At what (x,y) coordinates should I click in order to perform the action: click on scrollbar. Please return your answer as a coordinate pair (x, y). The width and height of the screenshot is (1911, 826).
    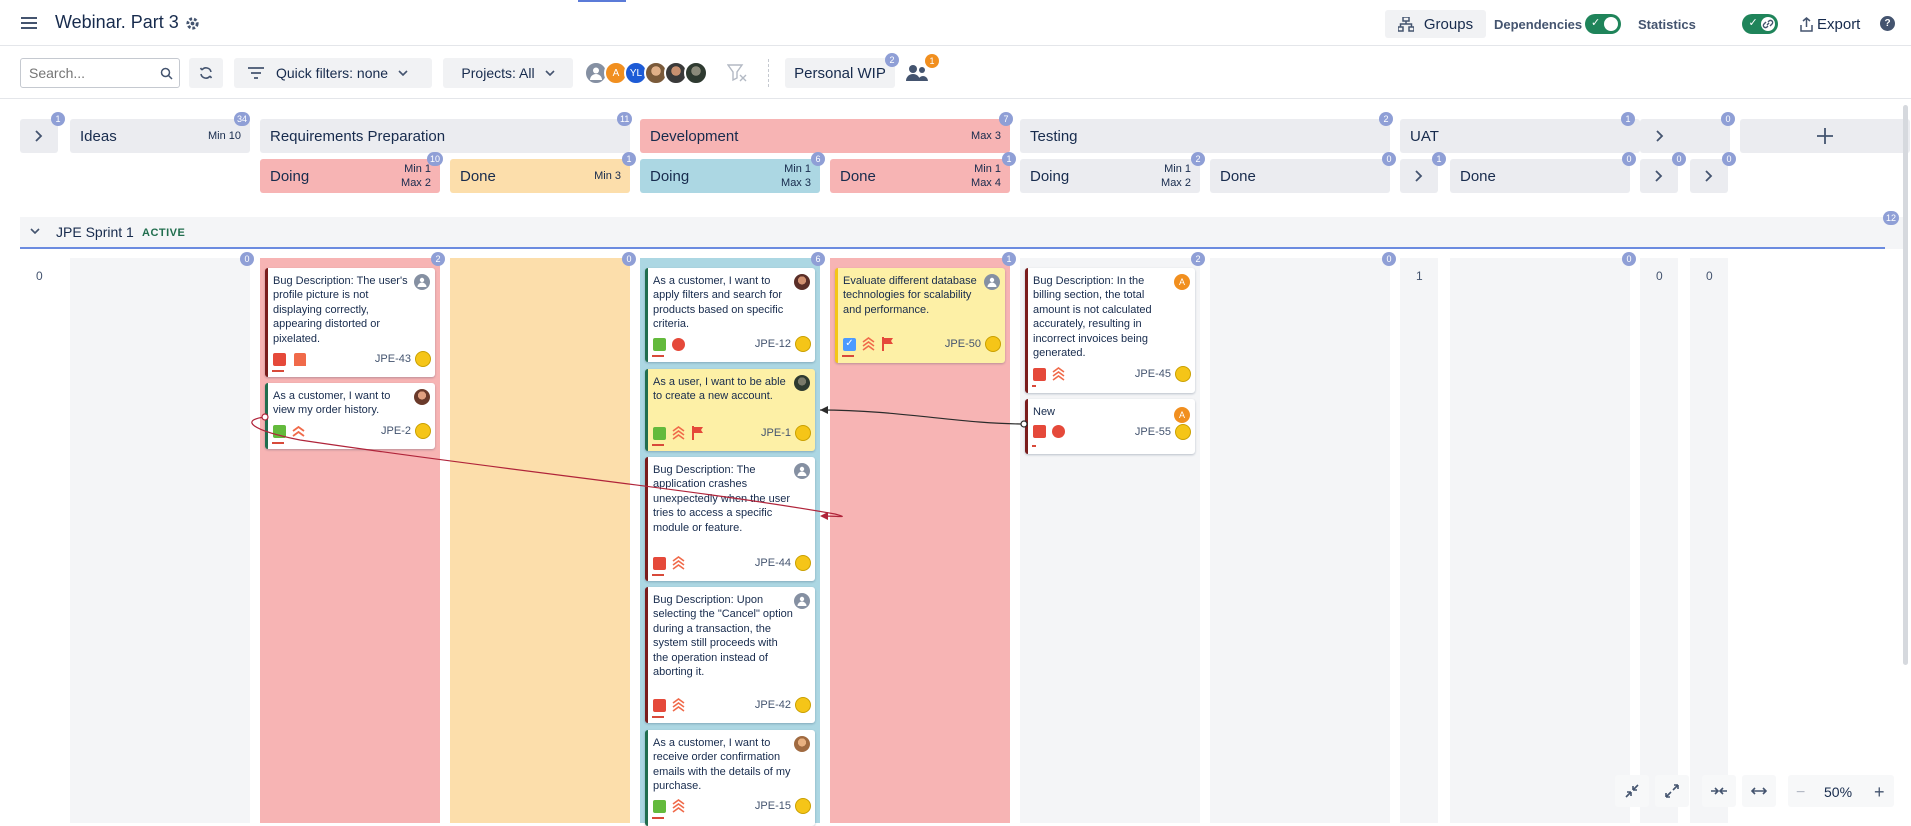
    Looking at the image, I should click on (1905, 385).